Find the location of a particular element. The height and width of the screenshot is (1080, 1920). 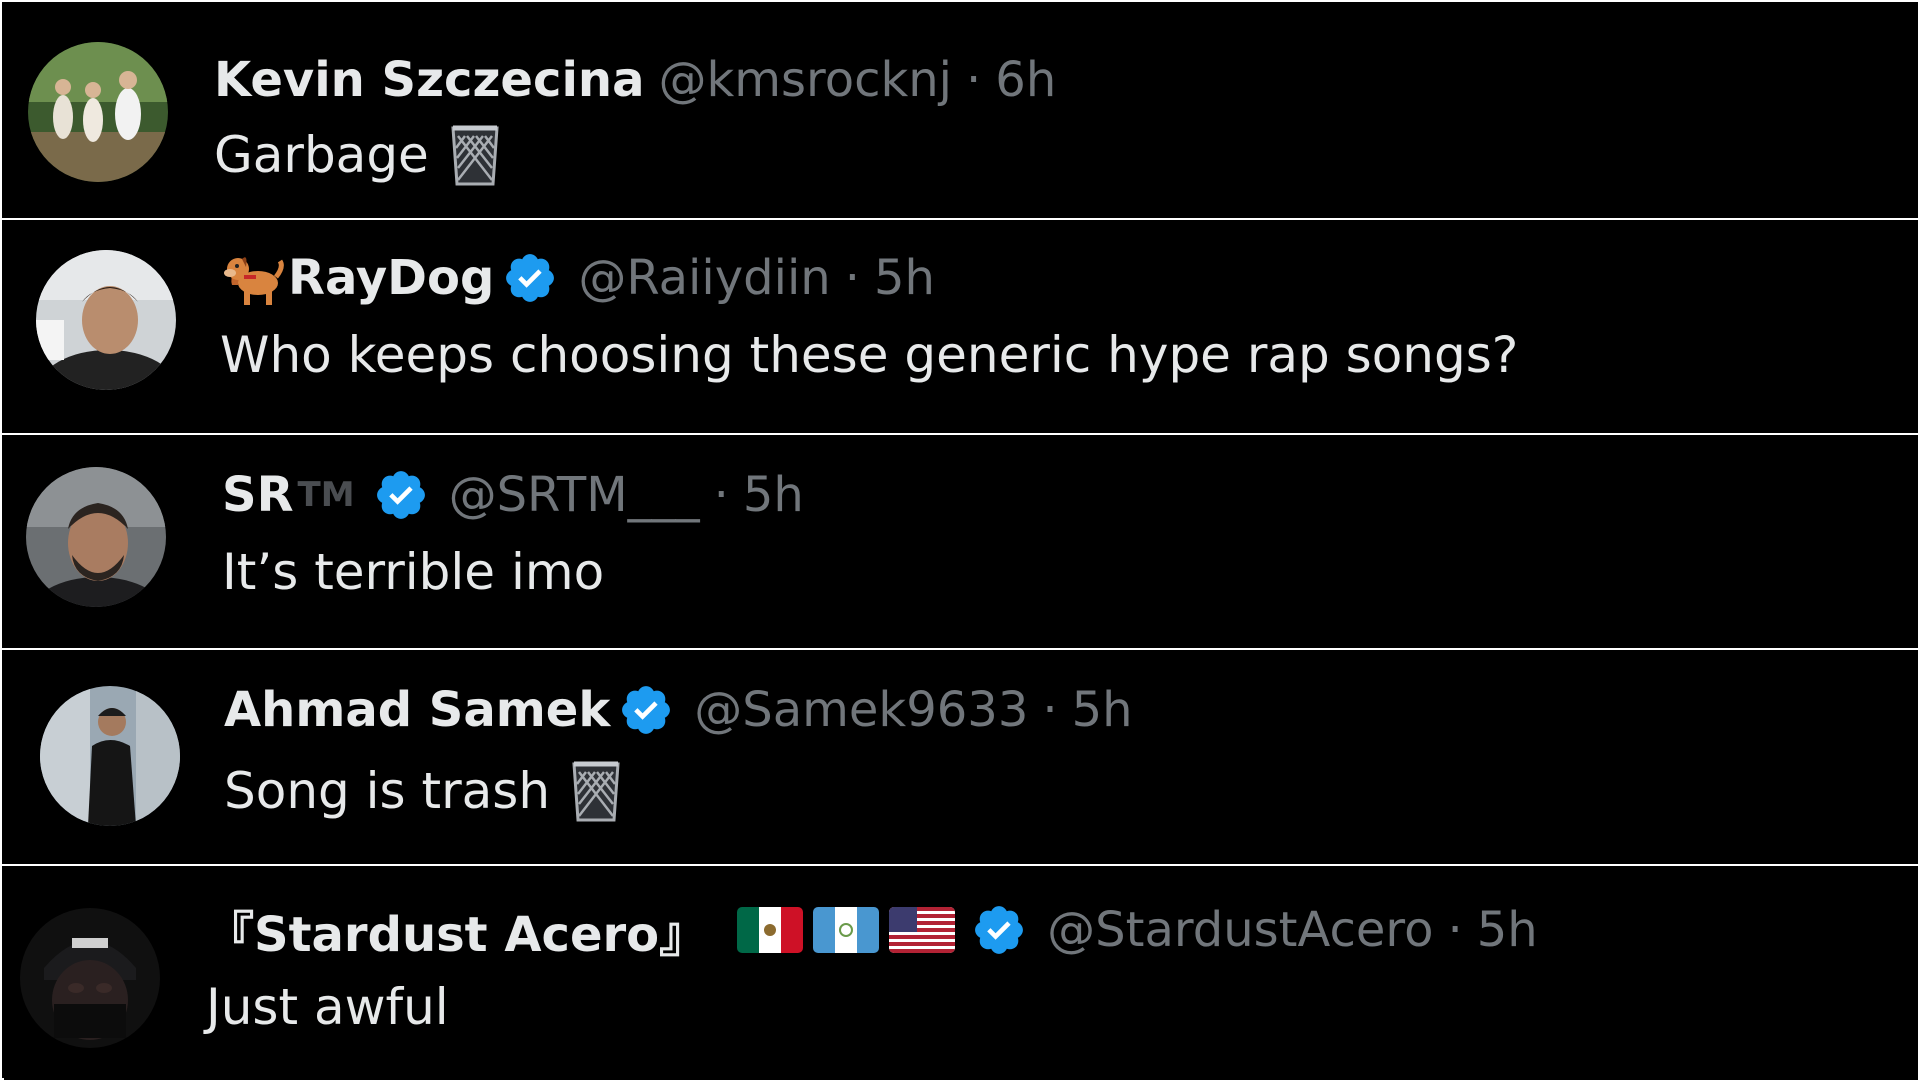

tweet-text-block: Garbage is located at coordinates (357, 155).